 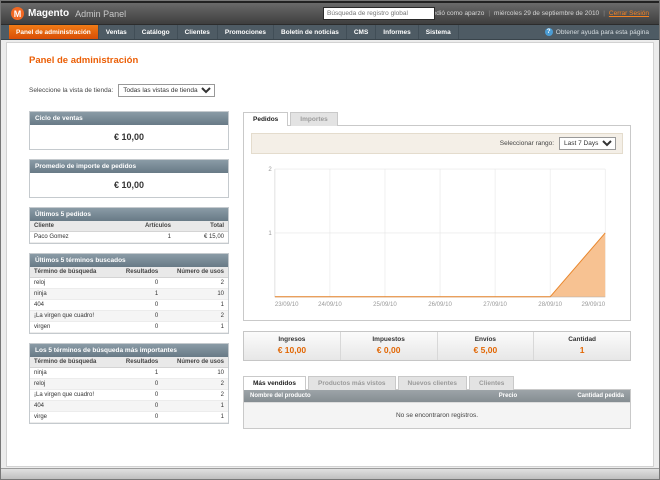 I want to click on bottom-tab: Clientes, so click(x=492, y=383).